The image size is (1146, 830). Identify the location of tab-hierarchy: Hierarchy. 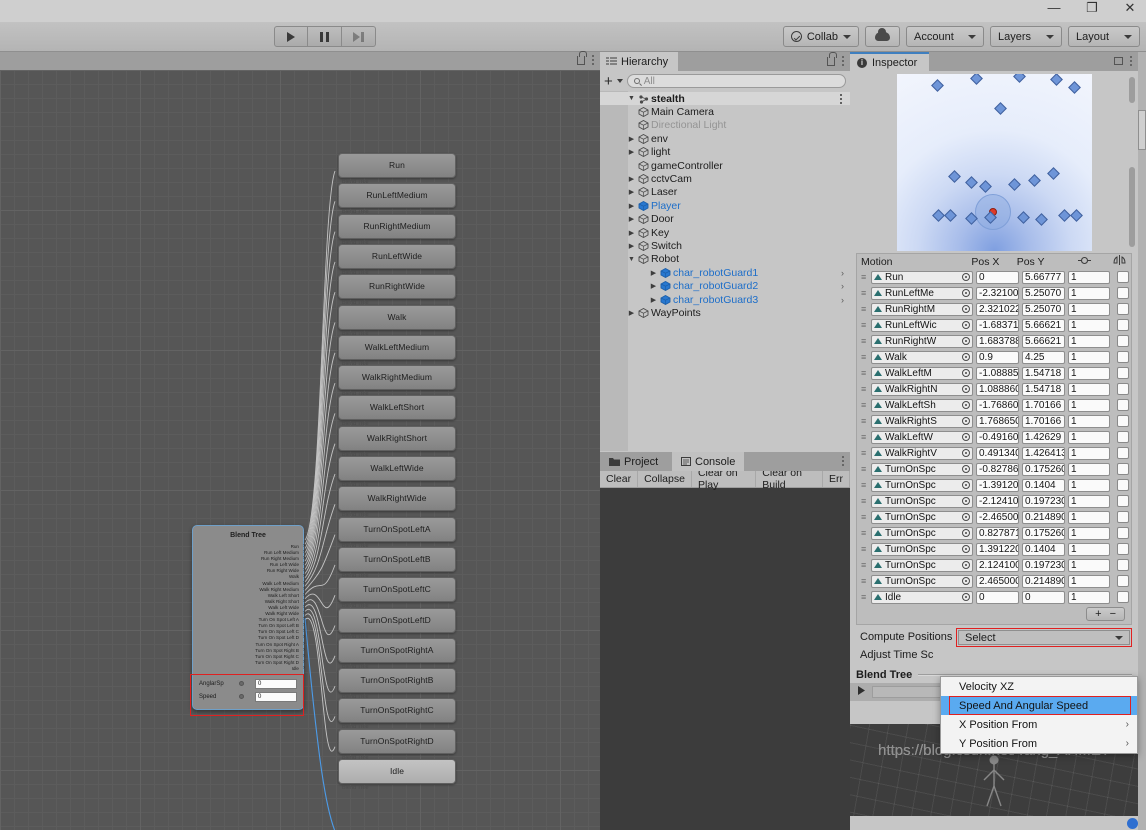
(639, 61).